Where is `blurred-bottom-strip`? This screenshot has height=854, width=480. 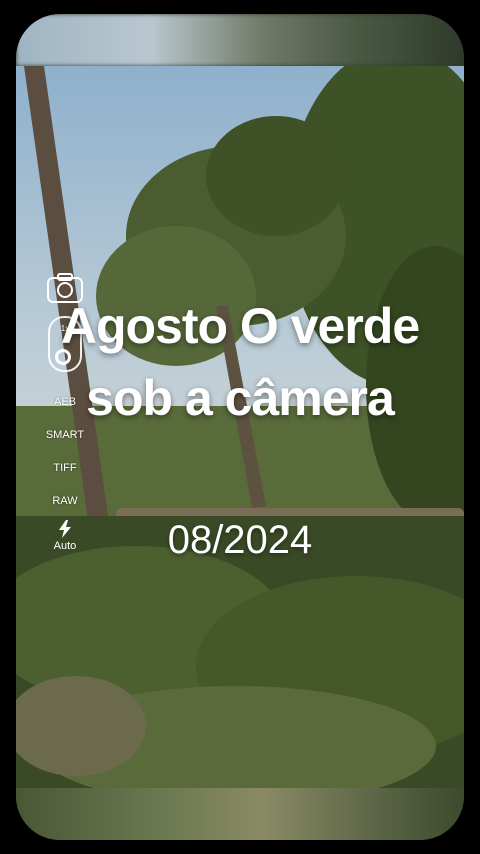
blurred-bottom-strip is located at coordinates (240, 814).